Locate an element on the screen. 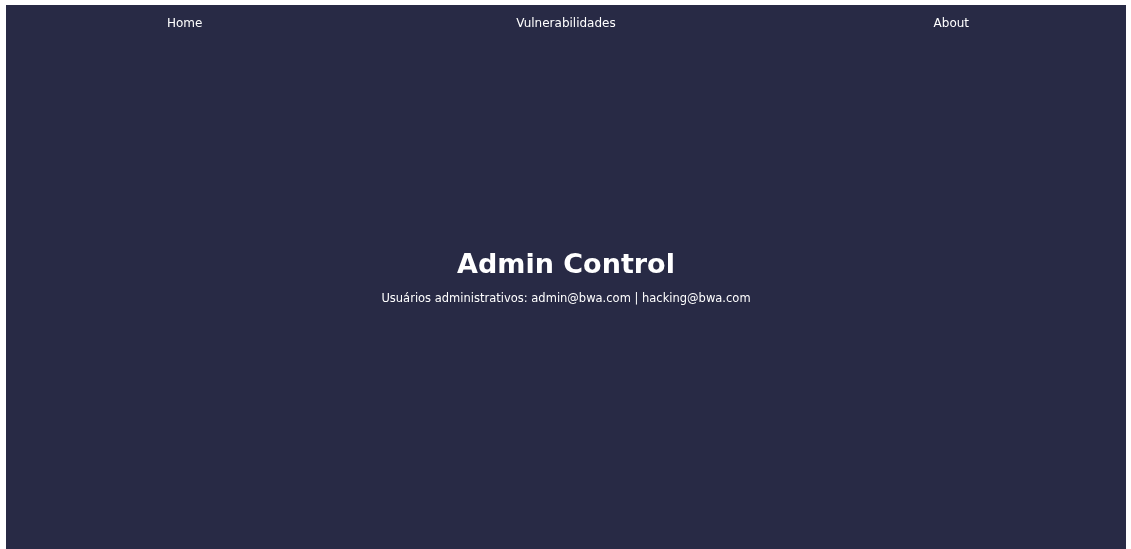  nav-link: About is located at coordinates (951, 23).